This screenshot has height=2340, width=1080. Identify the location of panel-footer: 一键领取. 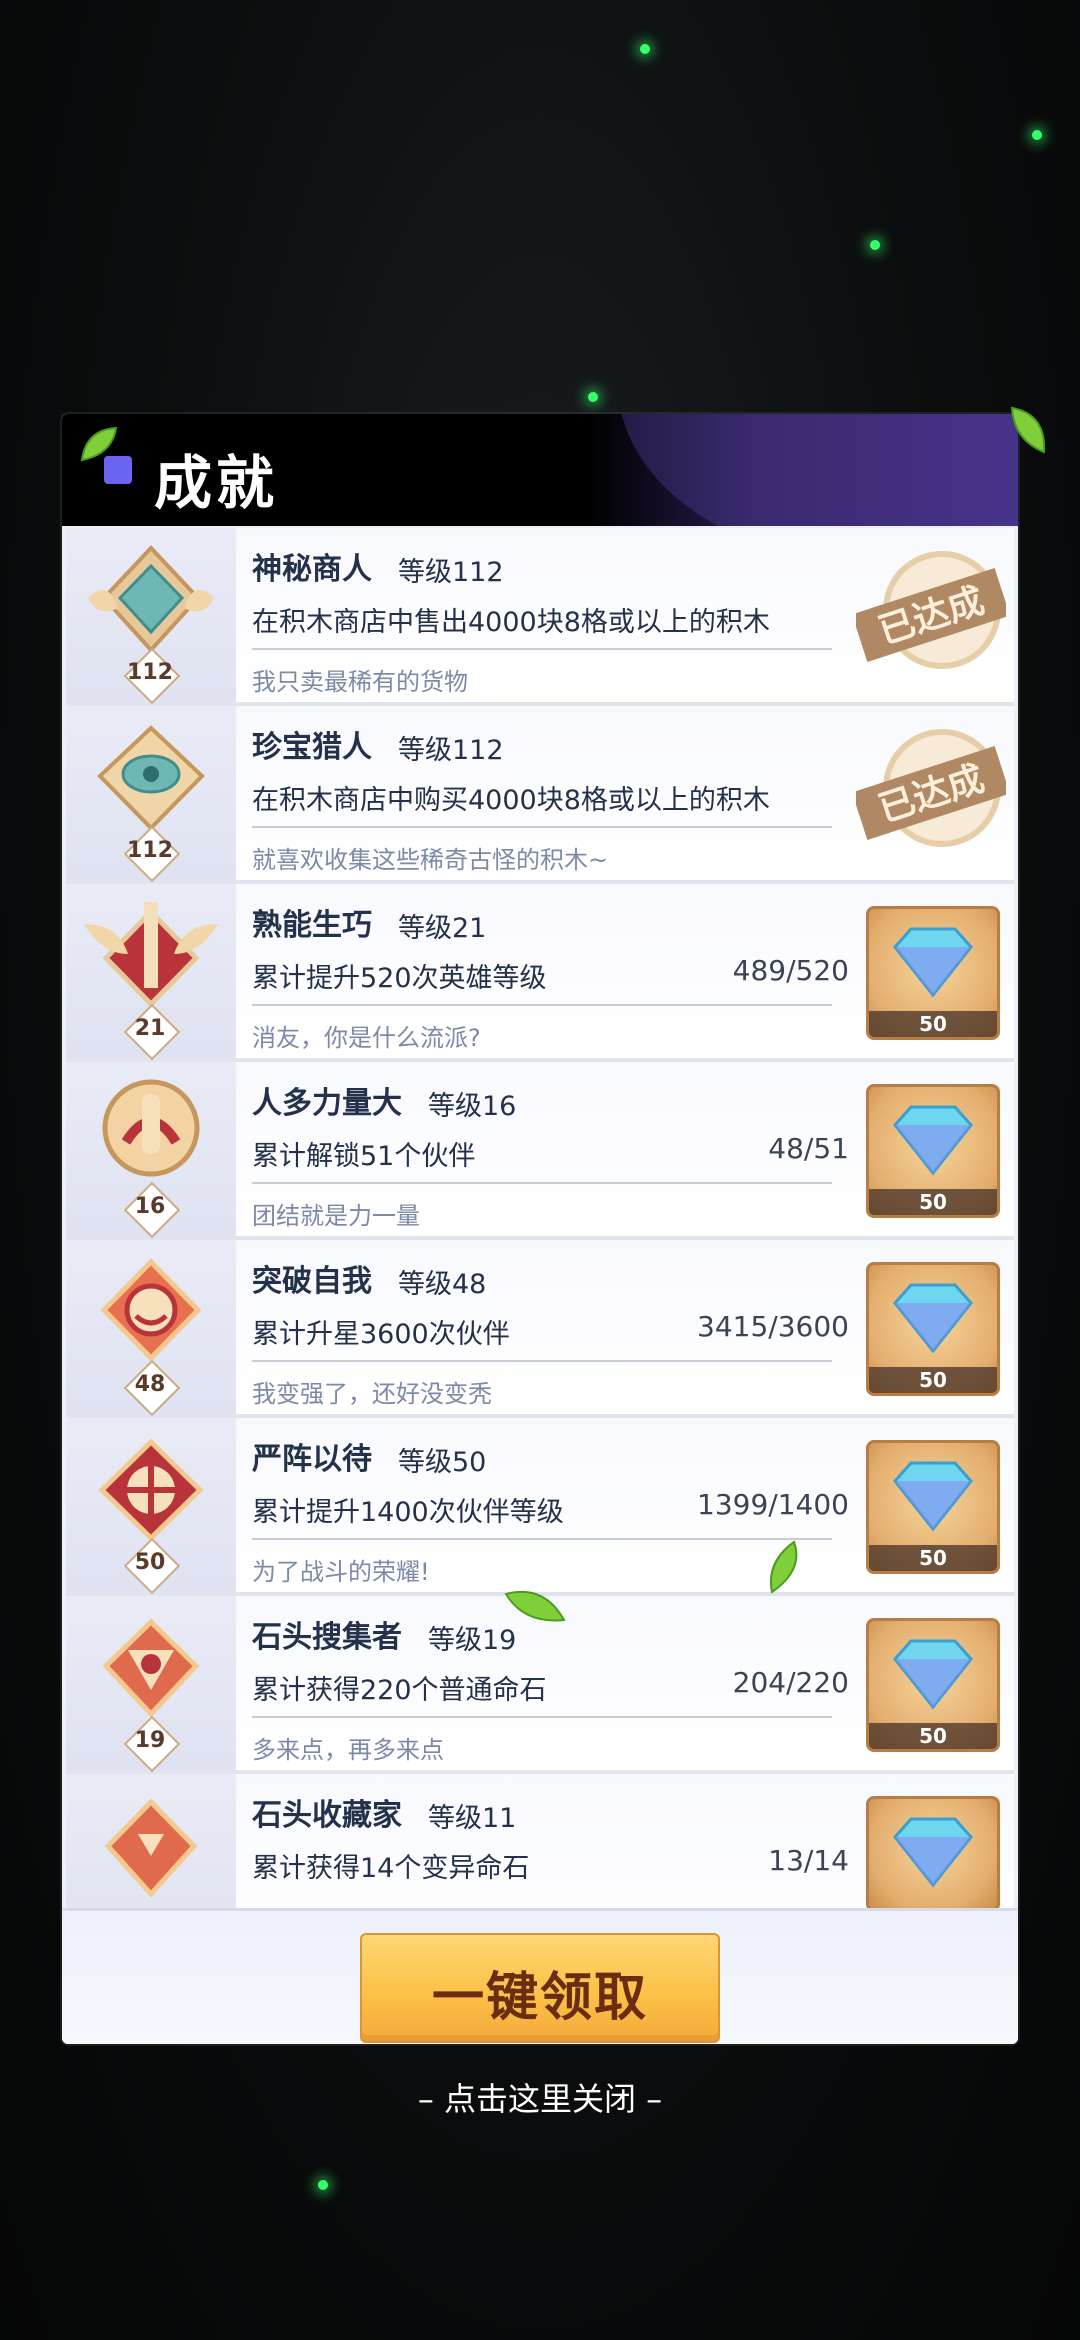
(540, 1976).